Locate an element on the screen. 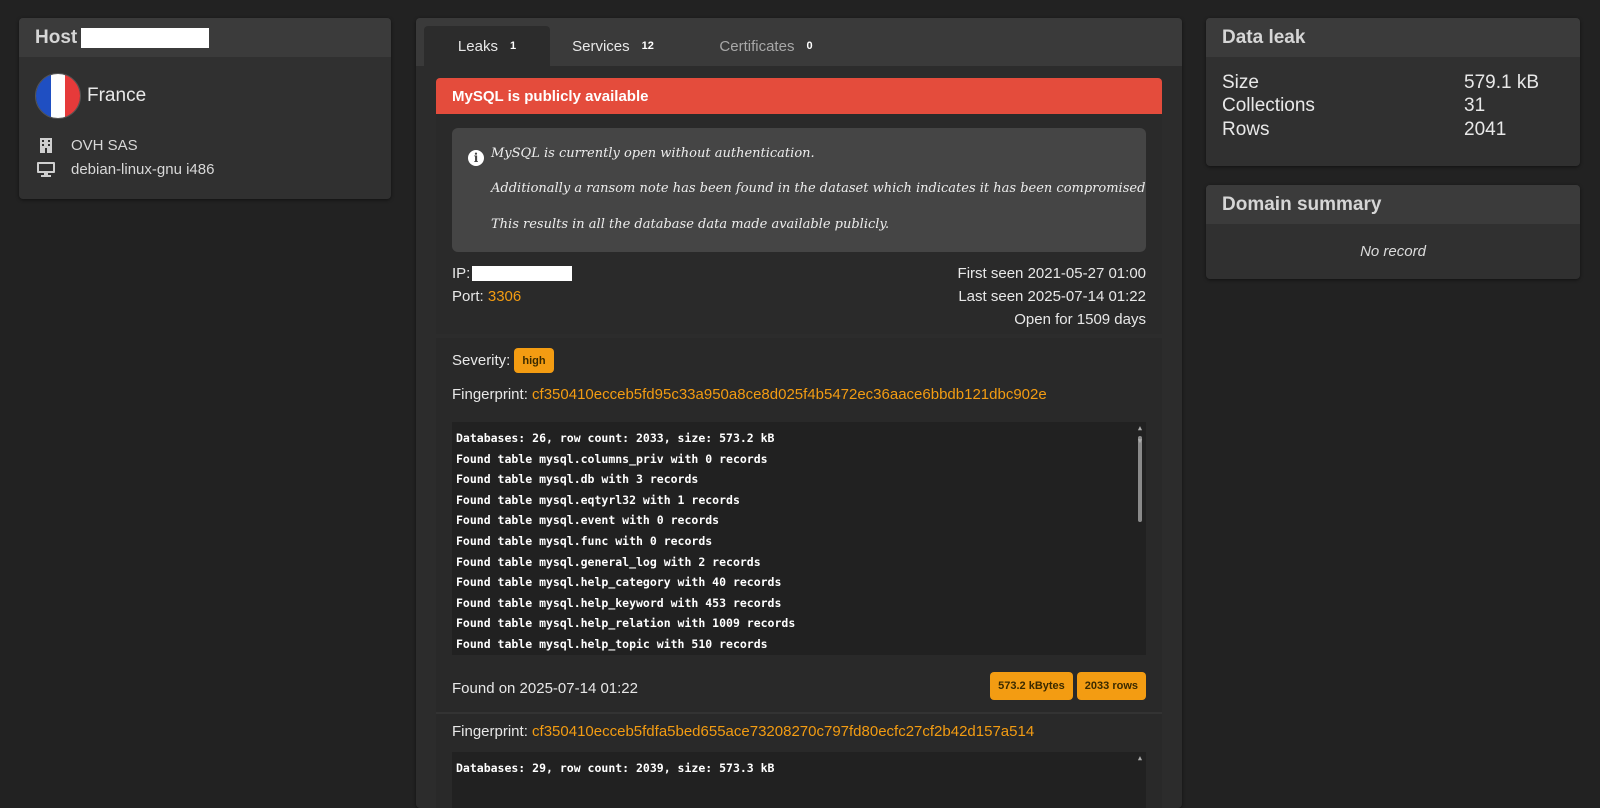  data-leak-title: Data leak is located at coordinates (1393, 37).